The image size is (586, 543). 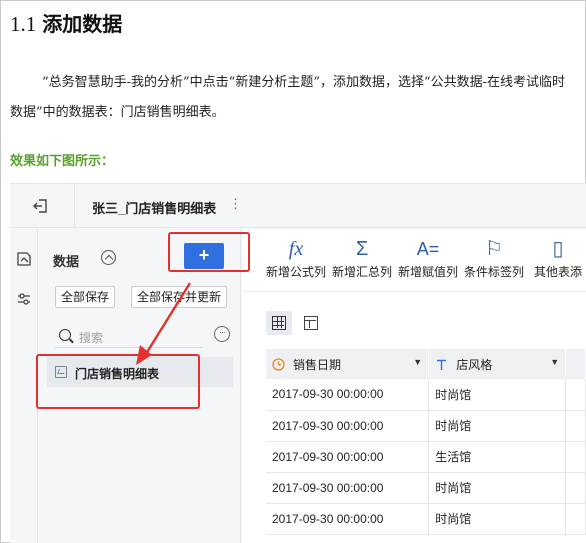 I want to click on column-header-sale-date: 销售日期 ▼, so click(x=348, y=364).